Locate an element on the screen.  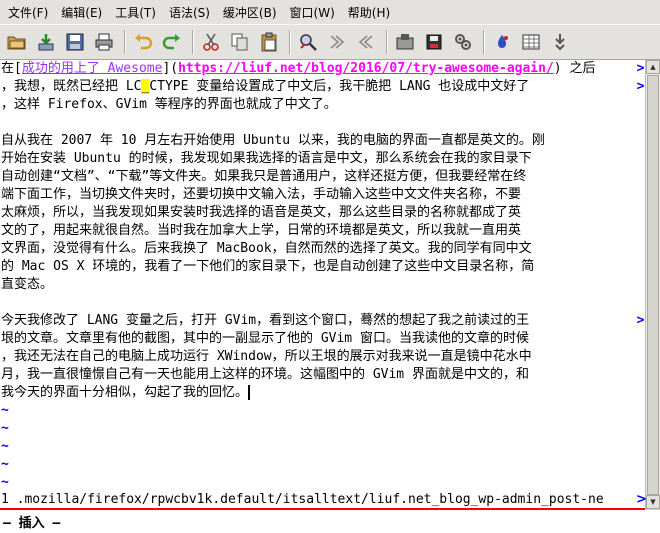
menu-file: 文件(F) is located at coordinates (28, 12).